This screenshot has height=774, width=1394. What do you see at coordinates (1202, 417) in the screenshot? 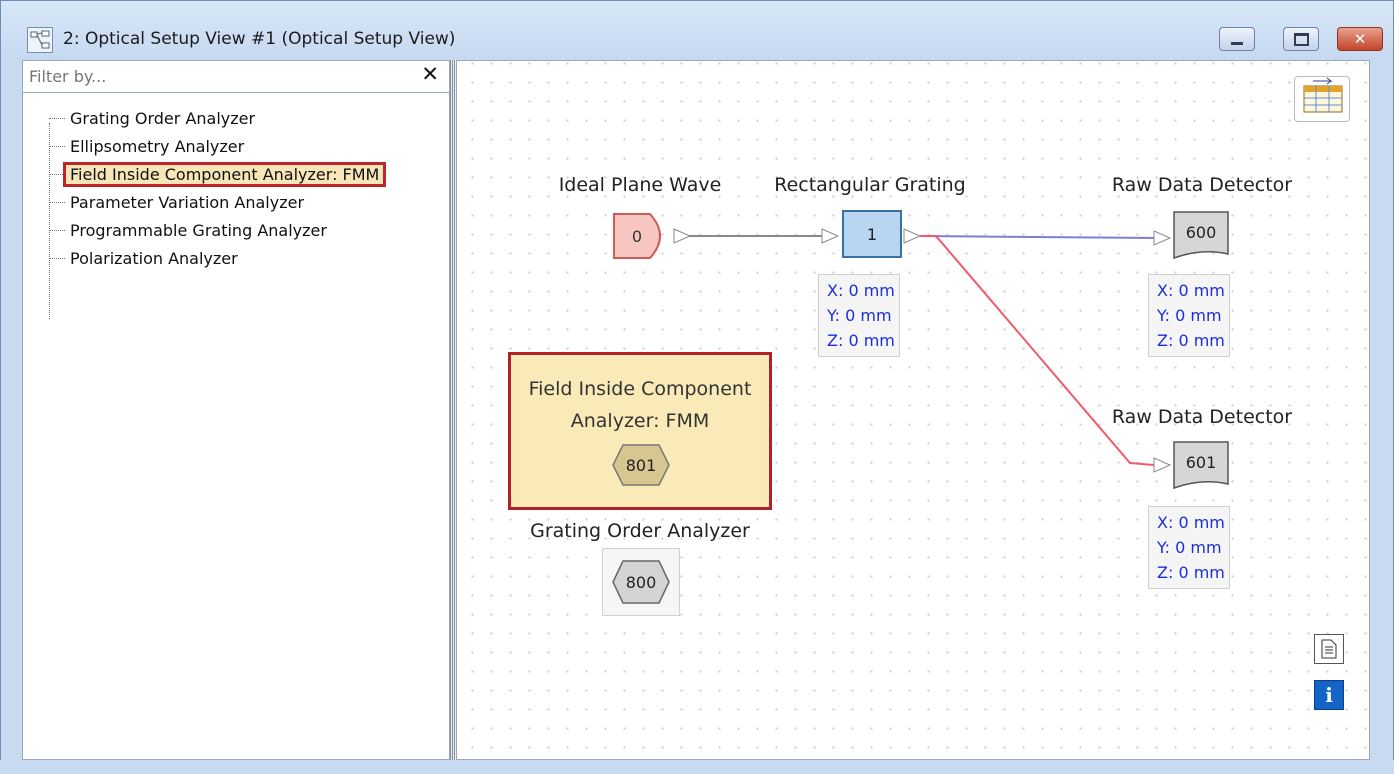
I see `detector-601-label: Raw Data Detector` at bounding box center [1202, 417].